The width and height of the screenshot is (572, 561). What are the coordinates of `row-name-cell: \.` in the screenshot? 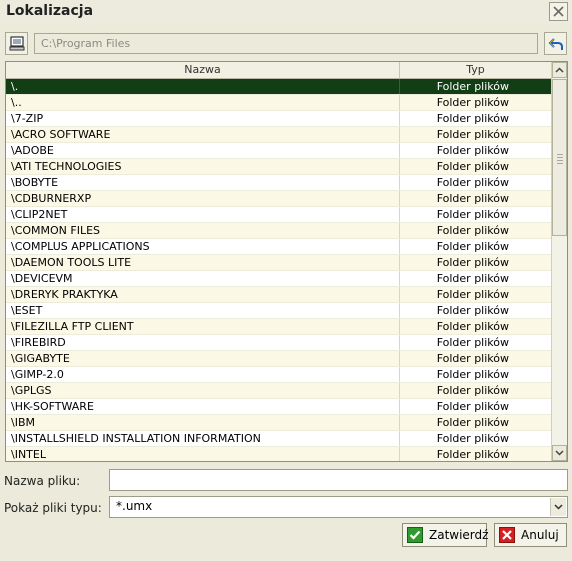 It's located at (15, 86).